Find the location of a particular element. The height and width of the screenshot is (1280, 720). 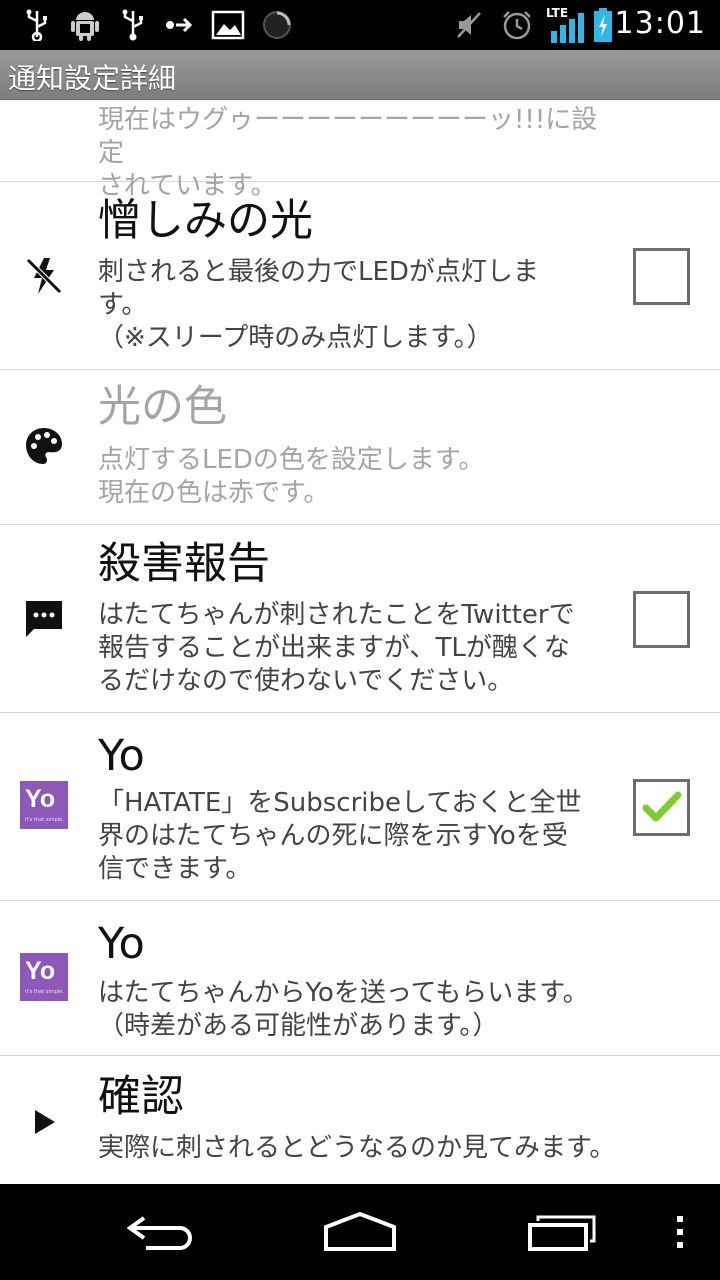

home-icon is located at coordinates (360, 1232).